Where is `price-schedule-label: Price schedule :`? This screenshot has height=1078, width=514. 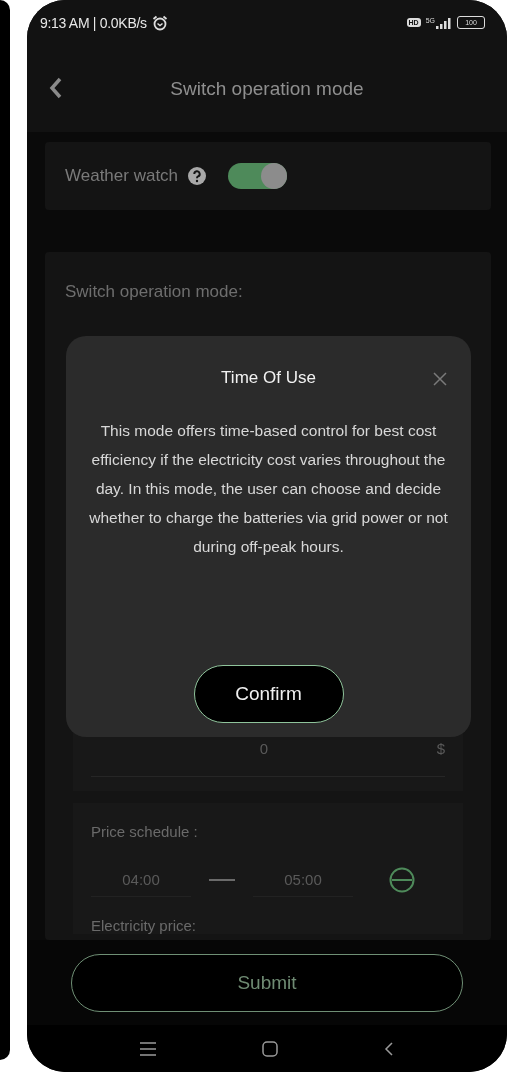
price-schedule-label: Price schedule : is located at coordinates (145, 831).